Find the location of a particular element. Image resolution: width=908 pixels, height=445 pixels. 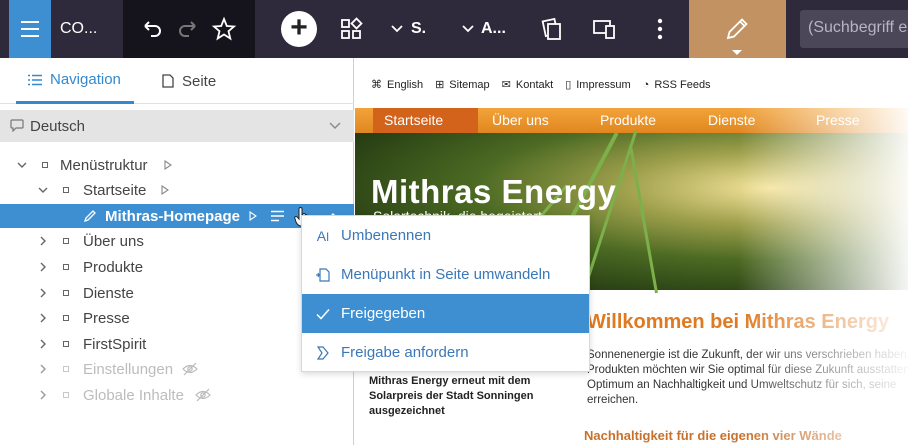

menu-item-rename: AI Umbenennen is located at coordinates (445, 235).